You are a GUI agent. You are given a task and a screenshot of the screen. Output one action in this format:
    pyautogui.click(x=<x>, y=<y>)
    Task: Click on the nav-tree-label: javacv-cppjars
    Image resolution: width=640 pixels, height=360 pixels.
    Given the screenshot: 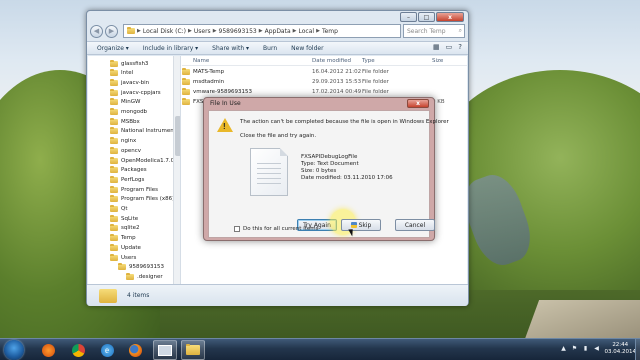 What is the action you would take?
    pyautogui.click(x=141, y=92)
    